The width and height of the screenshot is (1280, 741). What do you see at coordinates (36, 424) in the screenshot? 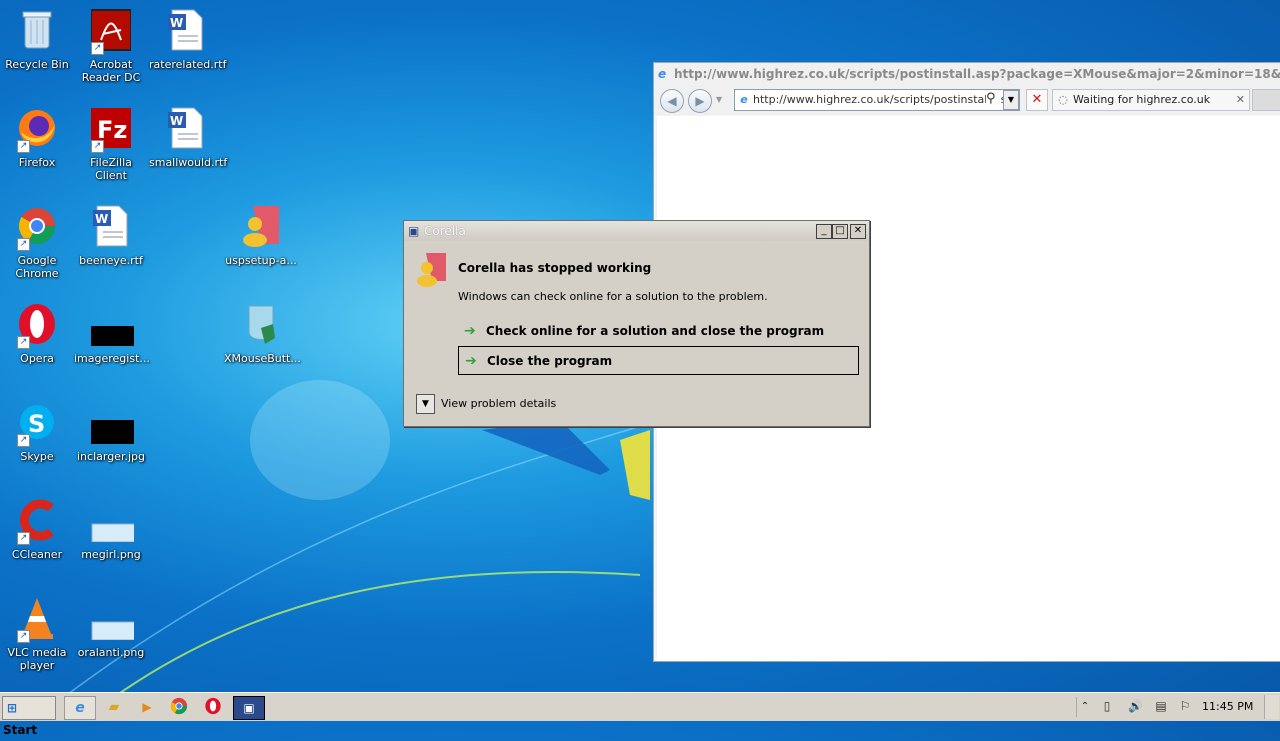
I see `svg-text: S` at bounding box center [36, 424].